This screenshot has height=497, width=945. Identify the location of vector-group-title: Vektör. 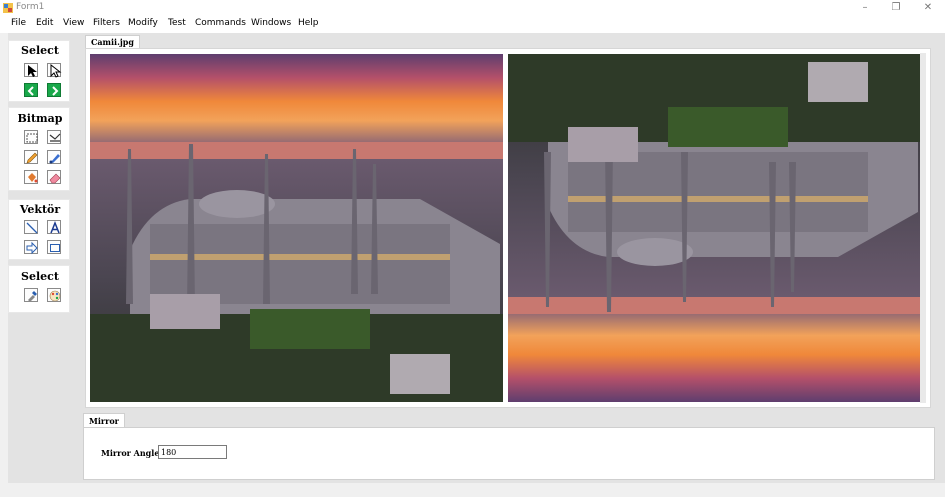
(40, 209).